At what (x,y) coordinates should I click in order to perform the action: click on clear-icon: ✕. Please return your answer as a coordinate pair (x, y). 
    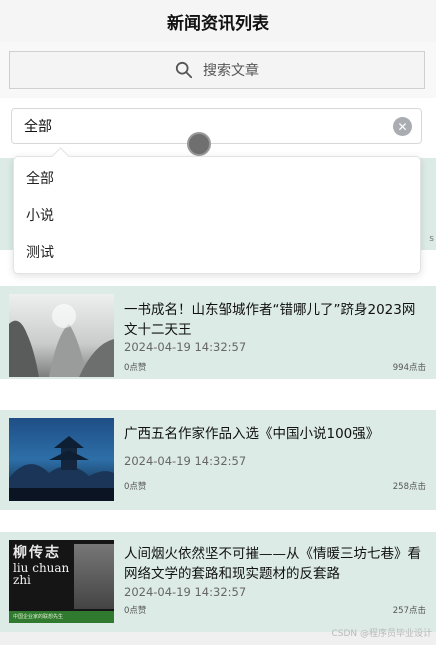
    Looking at the image, I should click on (402, 126).